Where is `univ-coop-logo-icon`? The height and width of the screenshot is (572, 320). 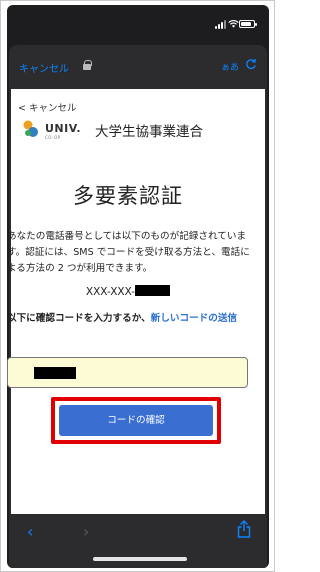 univ-coop-logo-icon is located at coordinates (30, 128).